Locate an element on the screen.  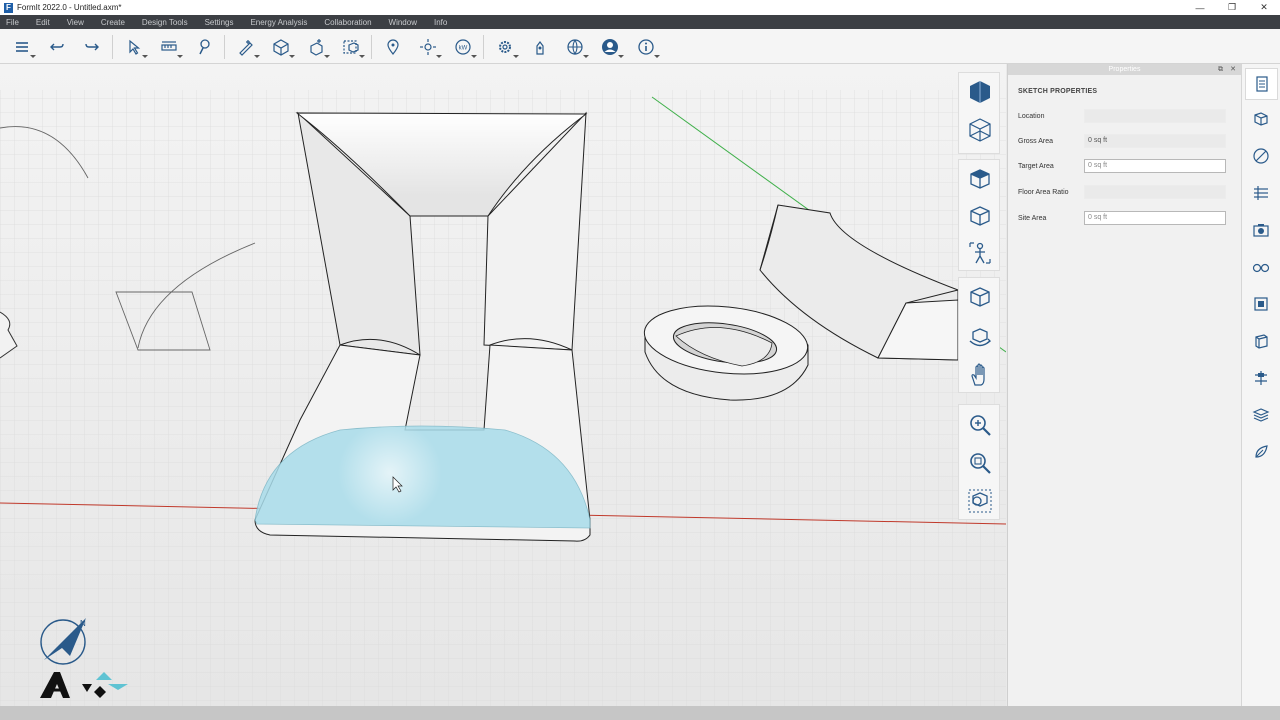
menu-window: Window is located at coordinates (403, 22).